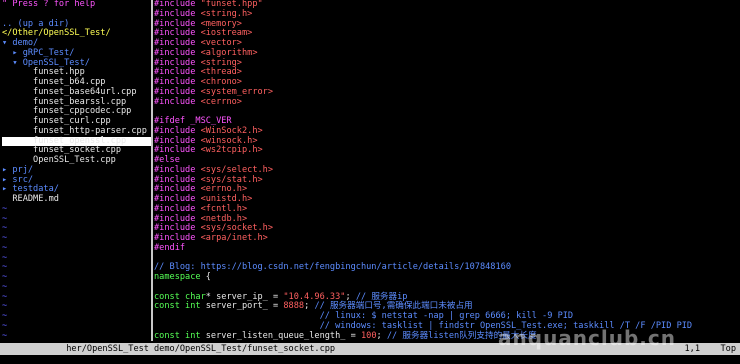  I want to click on command-line, so click(370, 359).